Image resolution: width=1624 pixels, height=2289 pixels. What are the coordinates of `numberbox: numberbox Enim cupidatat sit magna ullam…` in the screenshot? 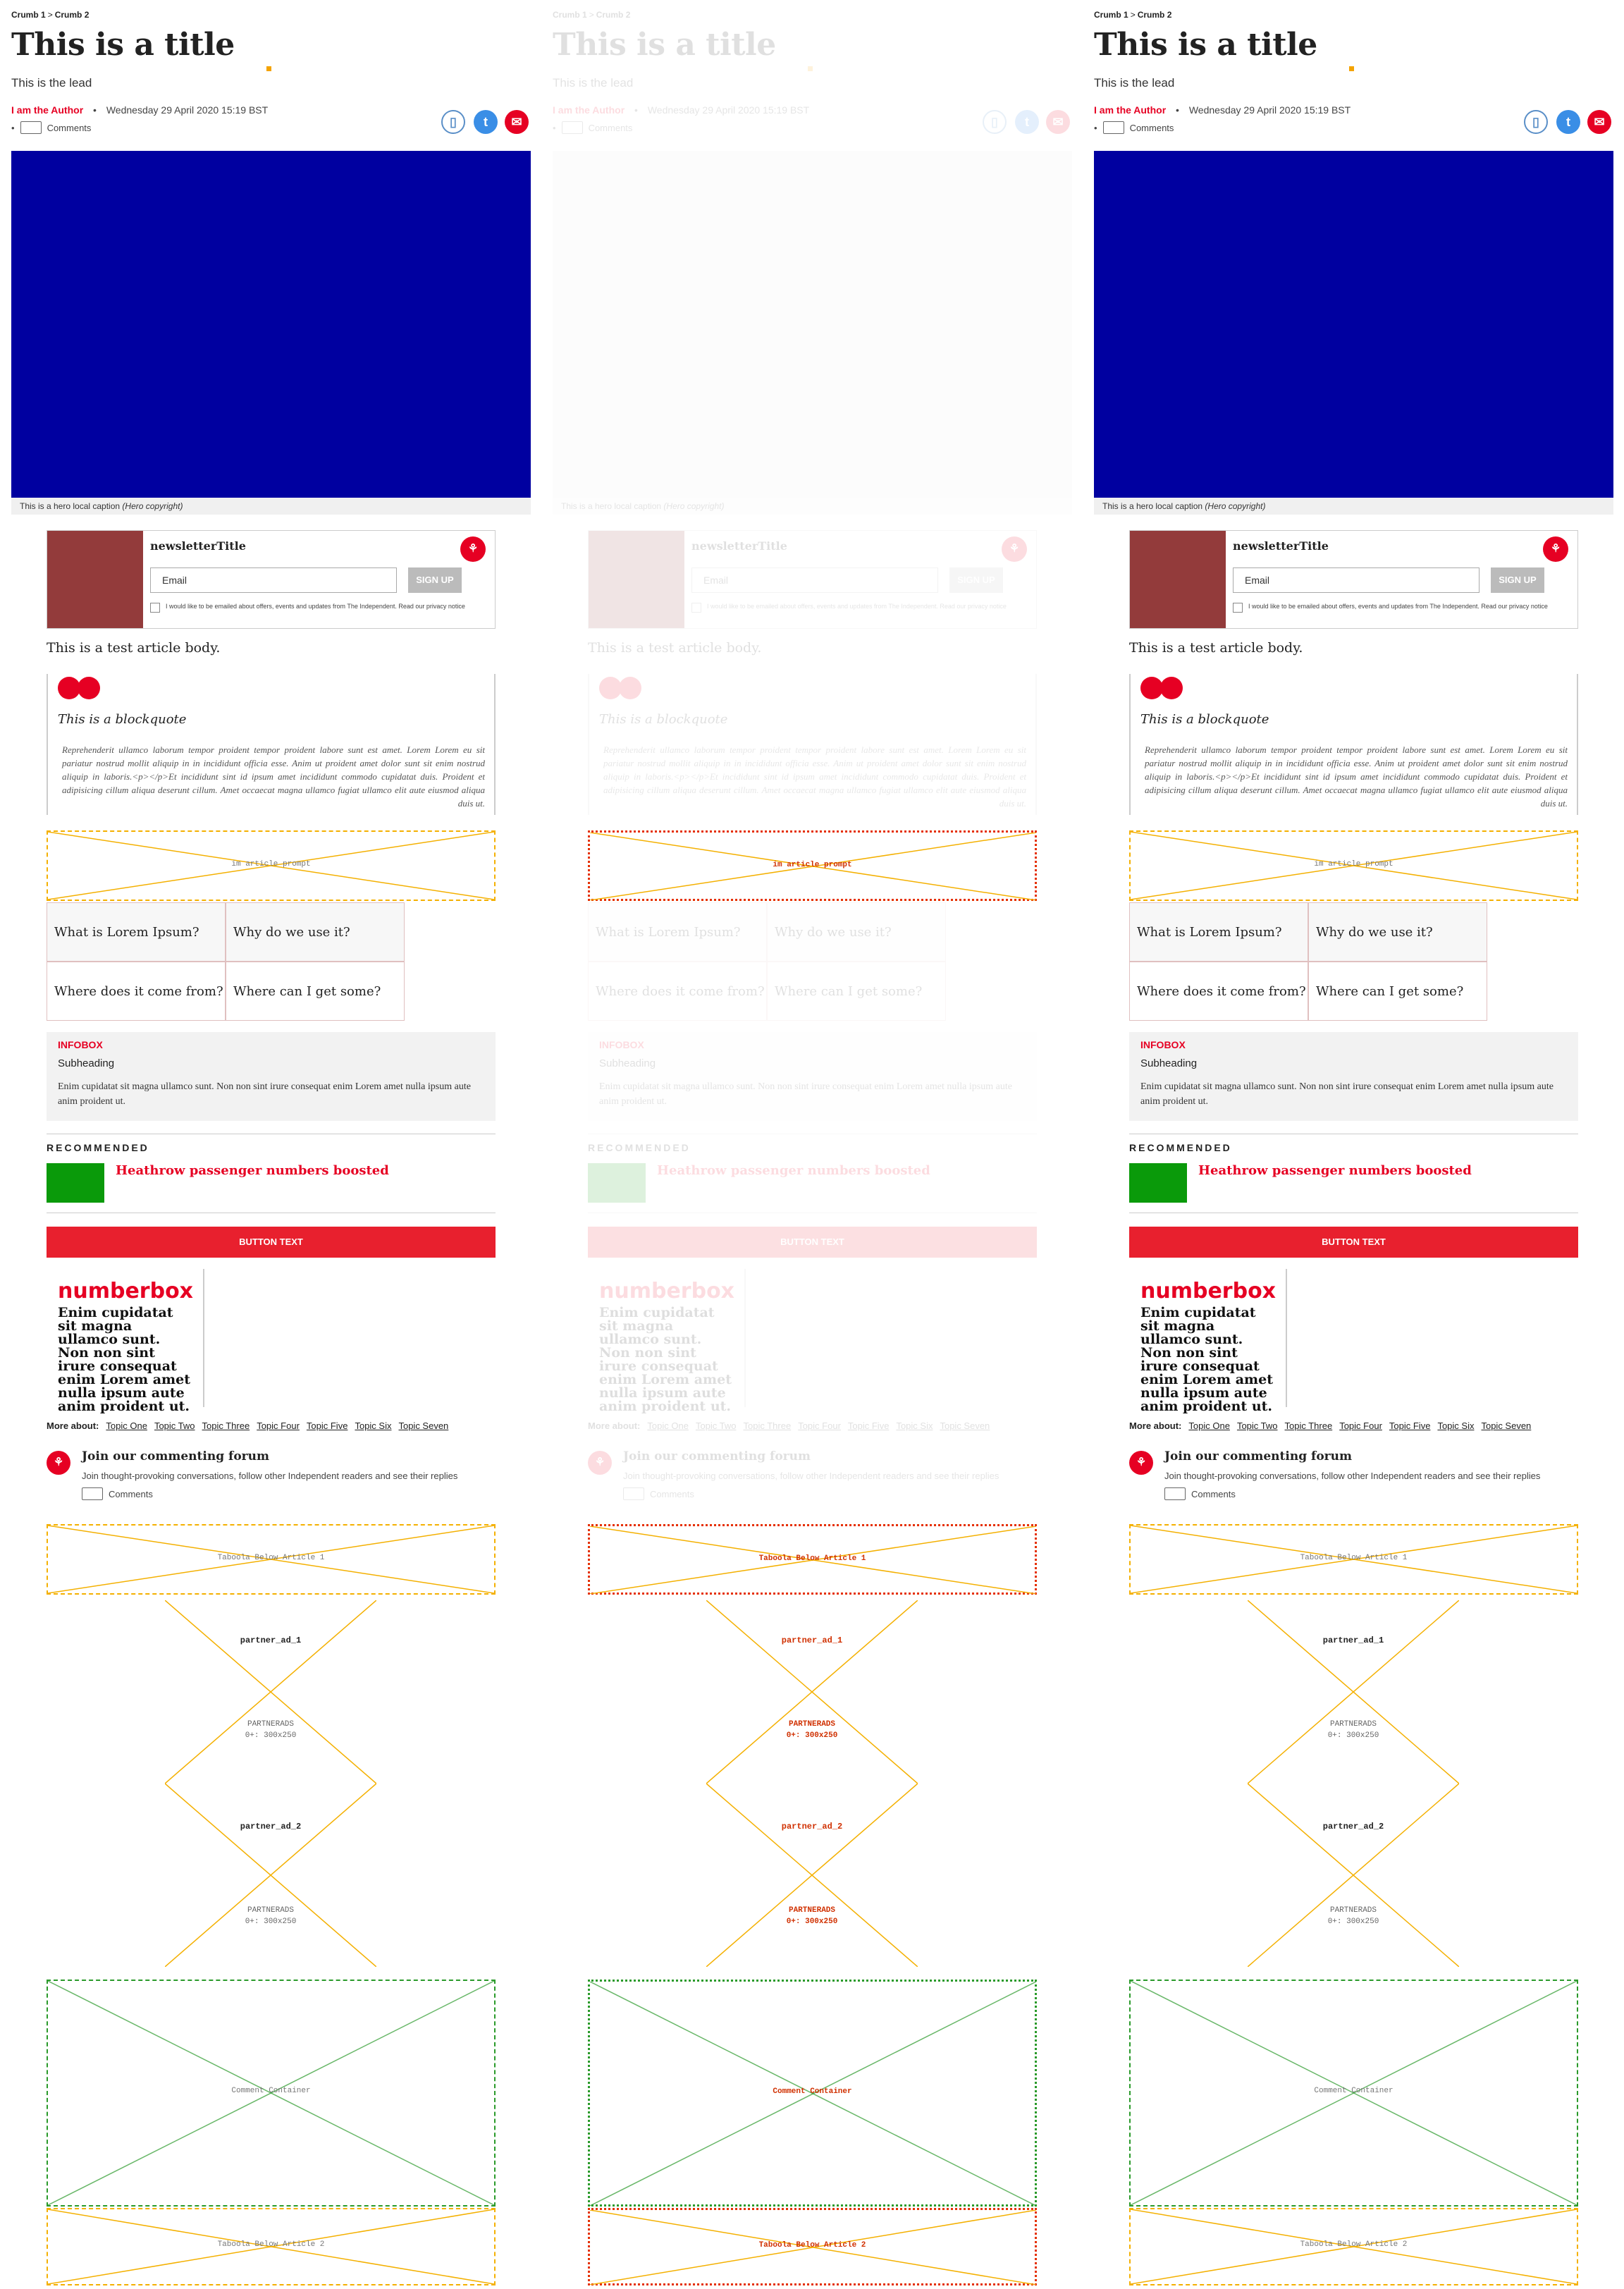 It's located at (667, 1341).